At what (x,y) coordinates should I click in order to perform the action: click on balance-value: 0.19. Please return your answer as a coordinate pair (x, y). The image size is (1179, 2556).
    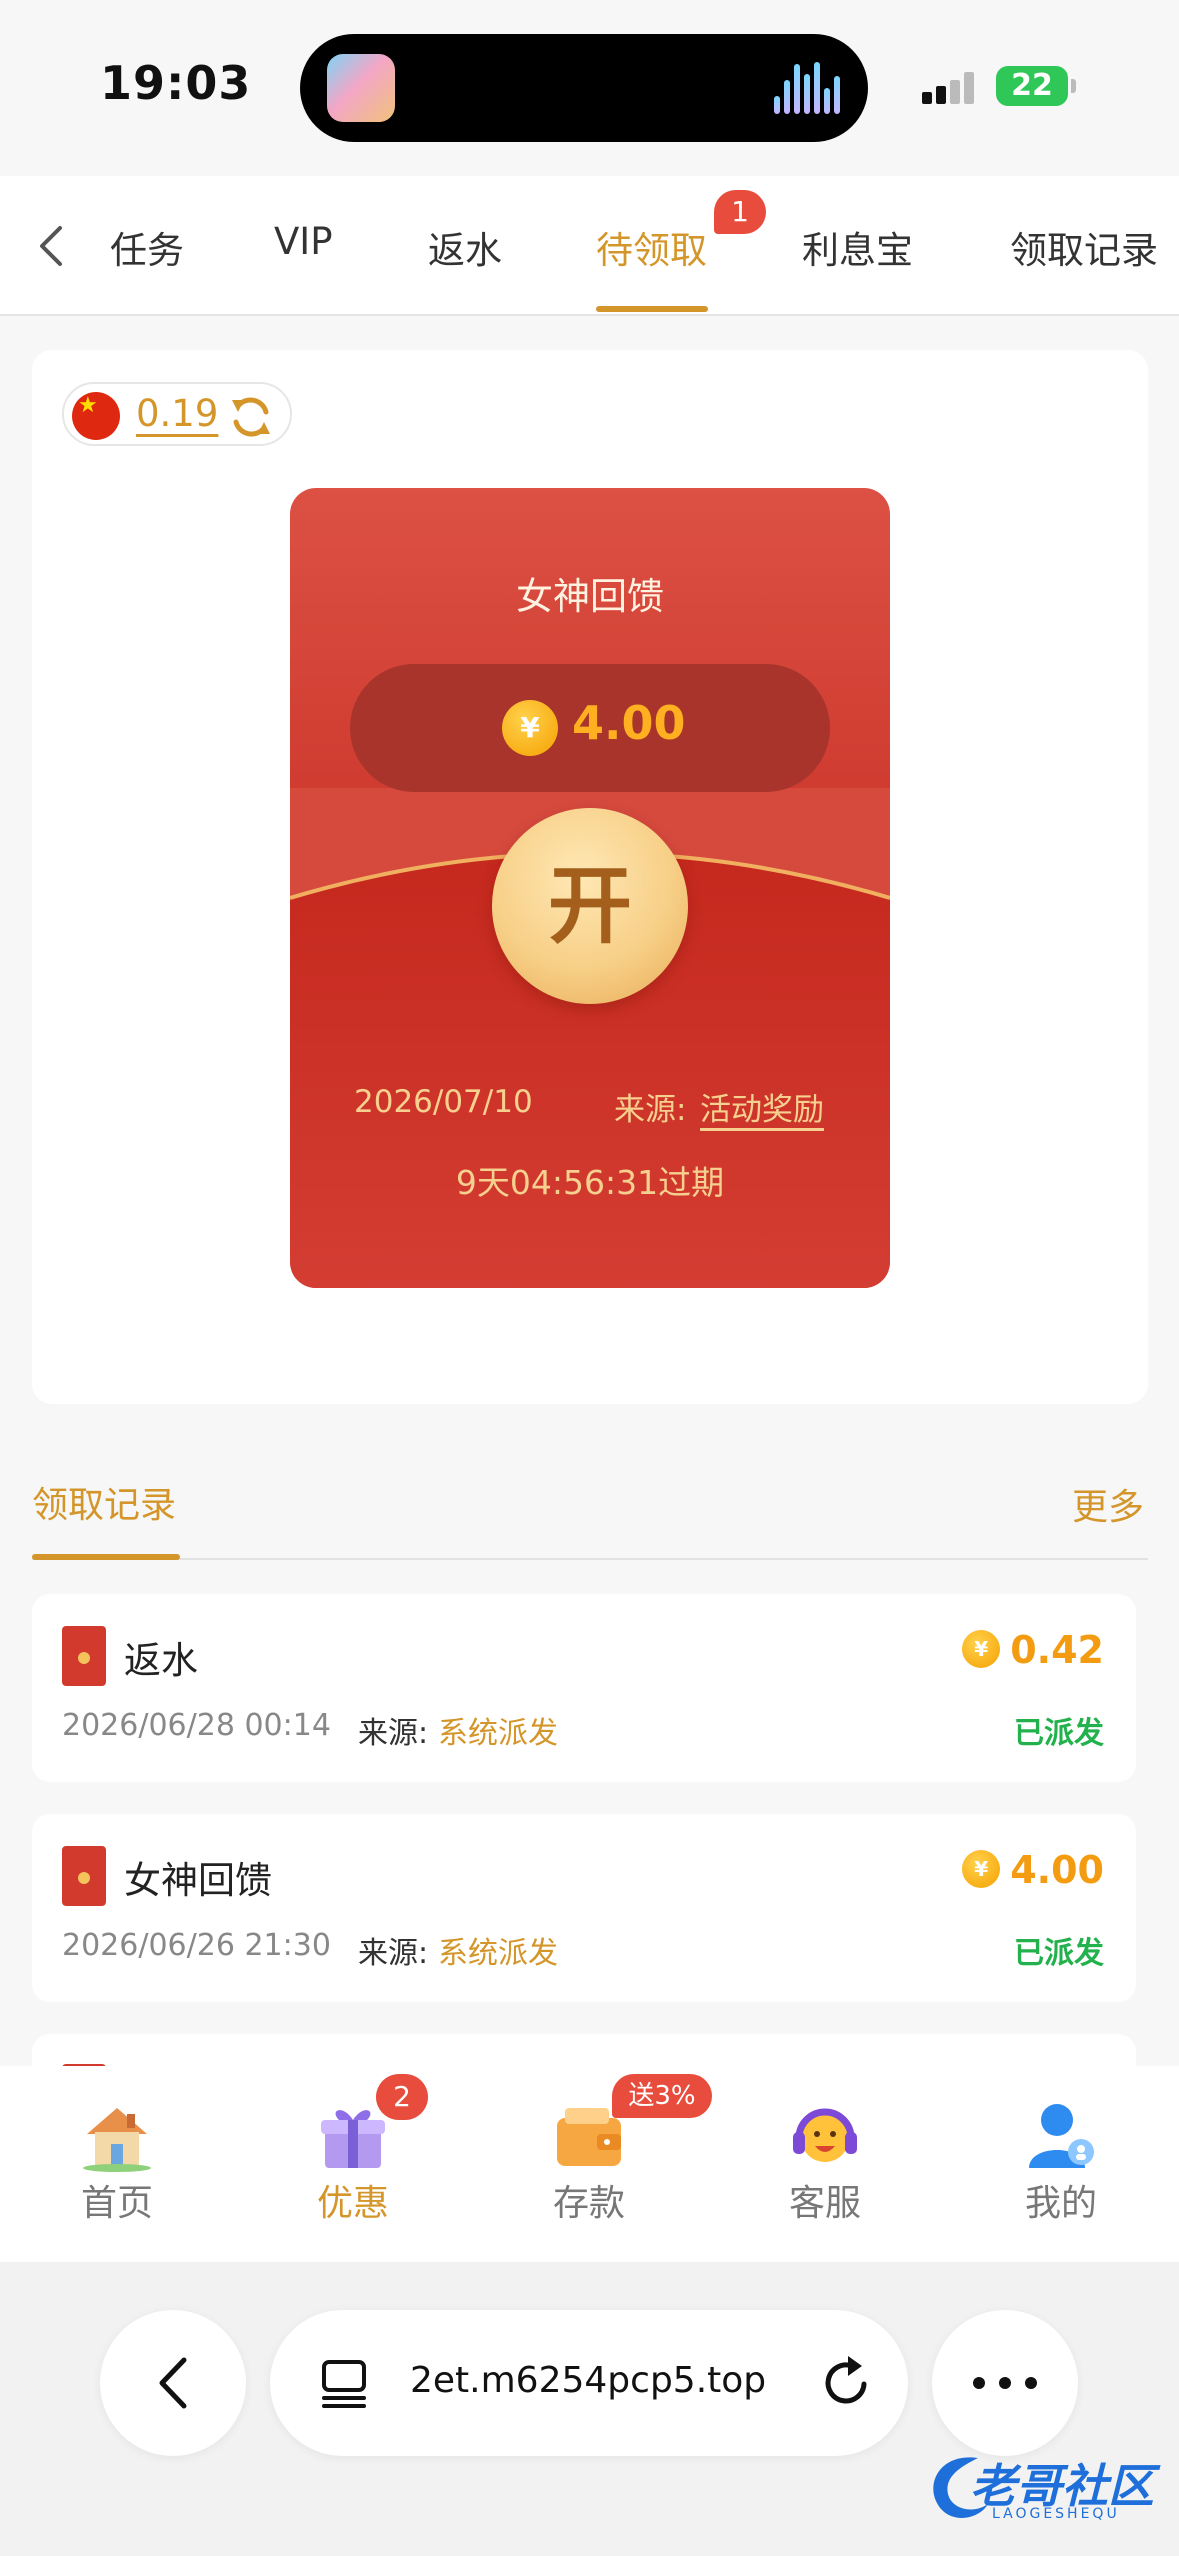
    Looking at the image, I should click on (177, 413).